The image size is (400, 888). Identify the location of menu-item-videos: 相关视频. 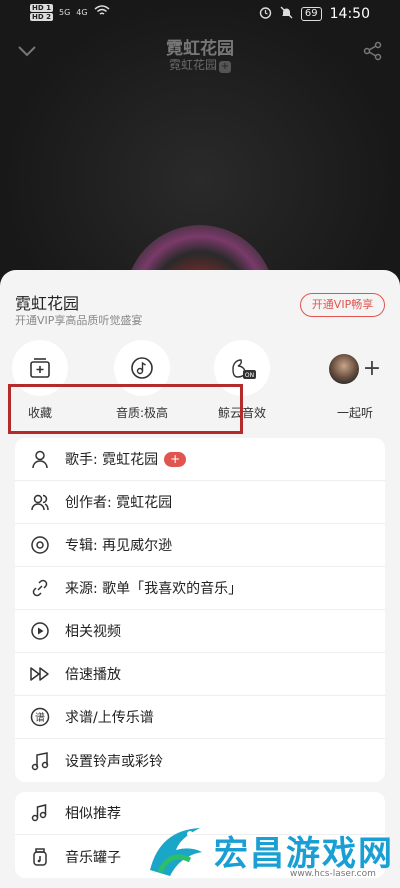
(200, 631).